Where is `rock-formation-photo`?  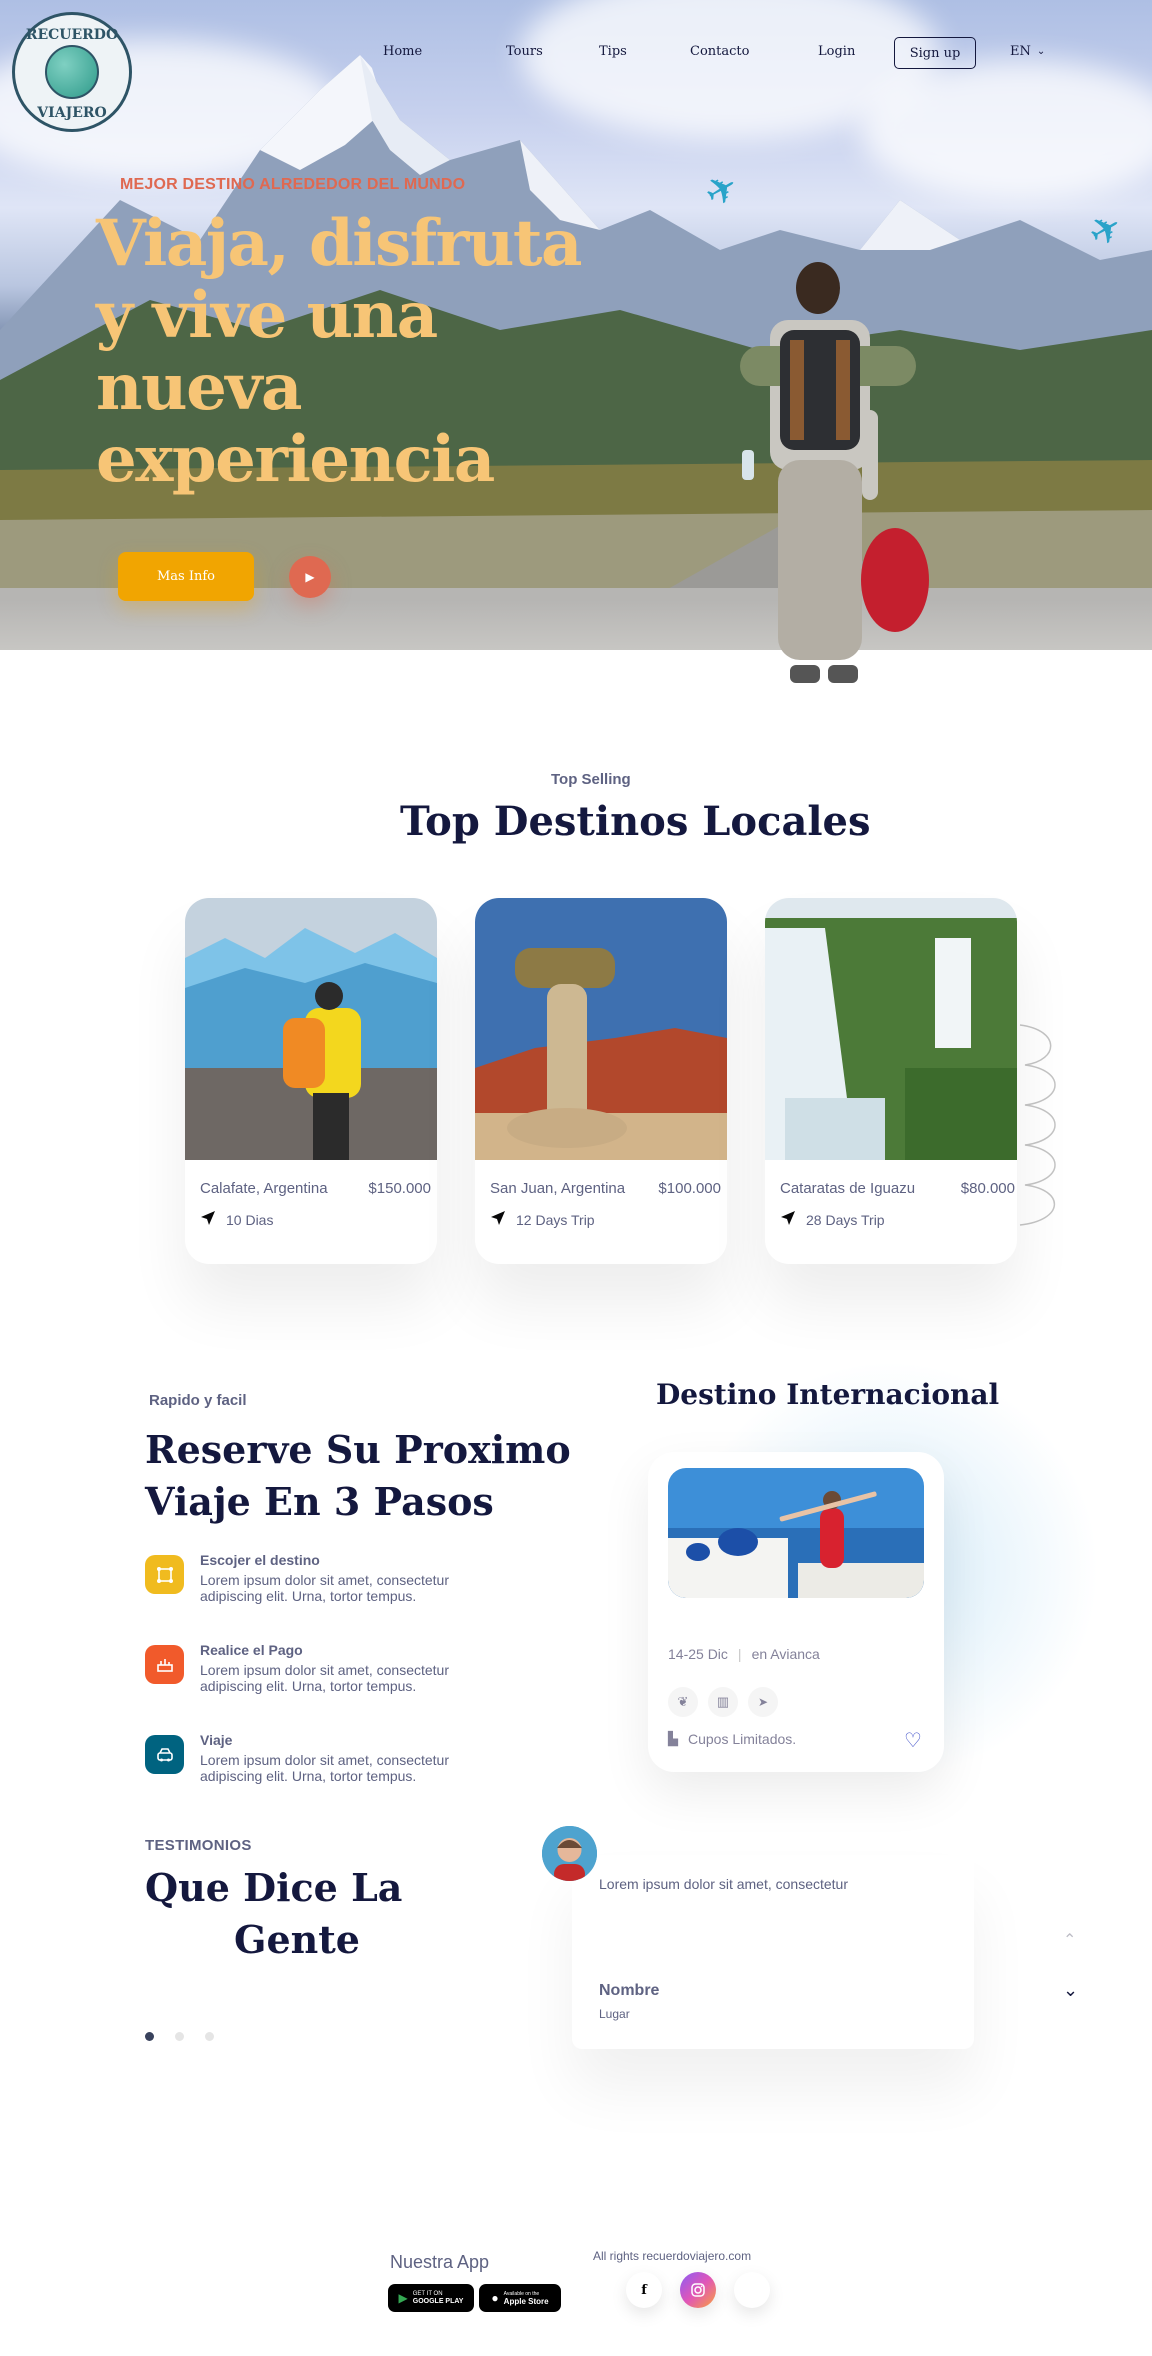
rock-formation-photo is located at coordinates (601, 1029).